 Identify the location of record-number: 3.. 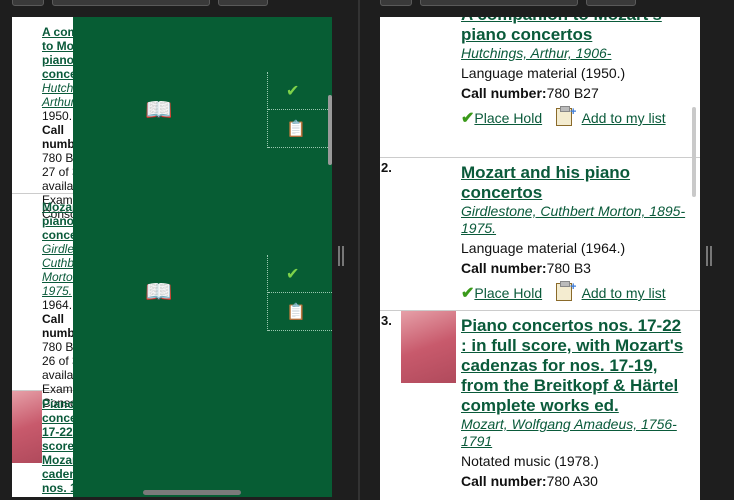
(386, 320).